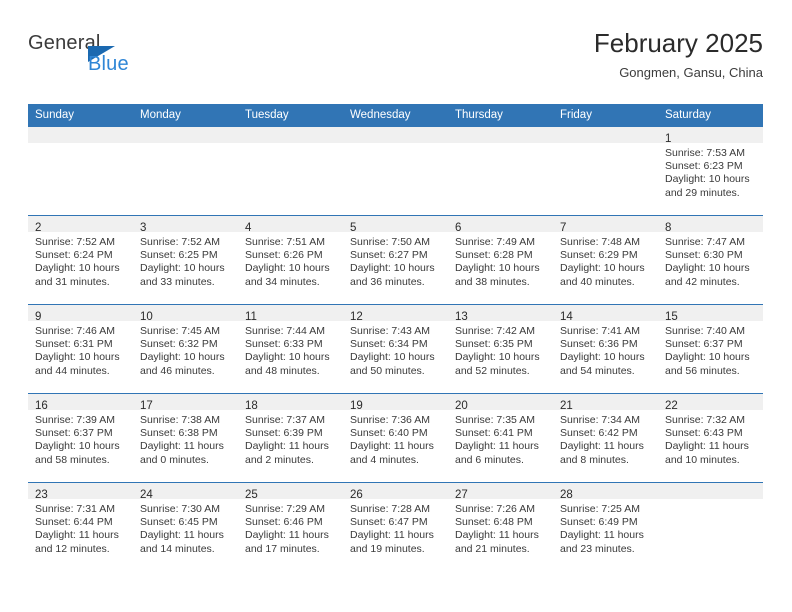 The image size is (792, 612). Describe the element at coordinates (285, 420) in the screenshot. I see `sunrise-time: Sunrise: 7:37 AM` at that location.